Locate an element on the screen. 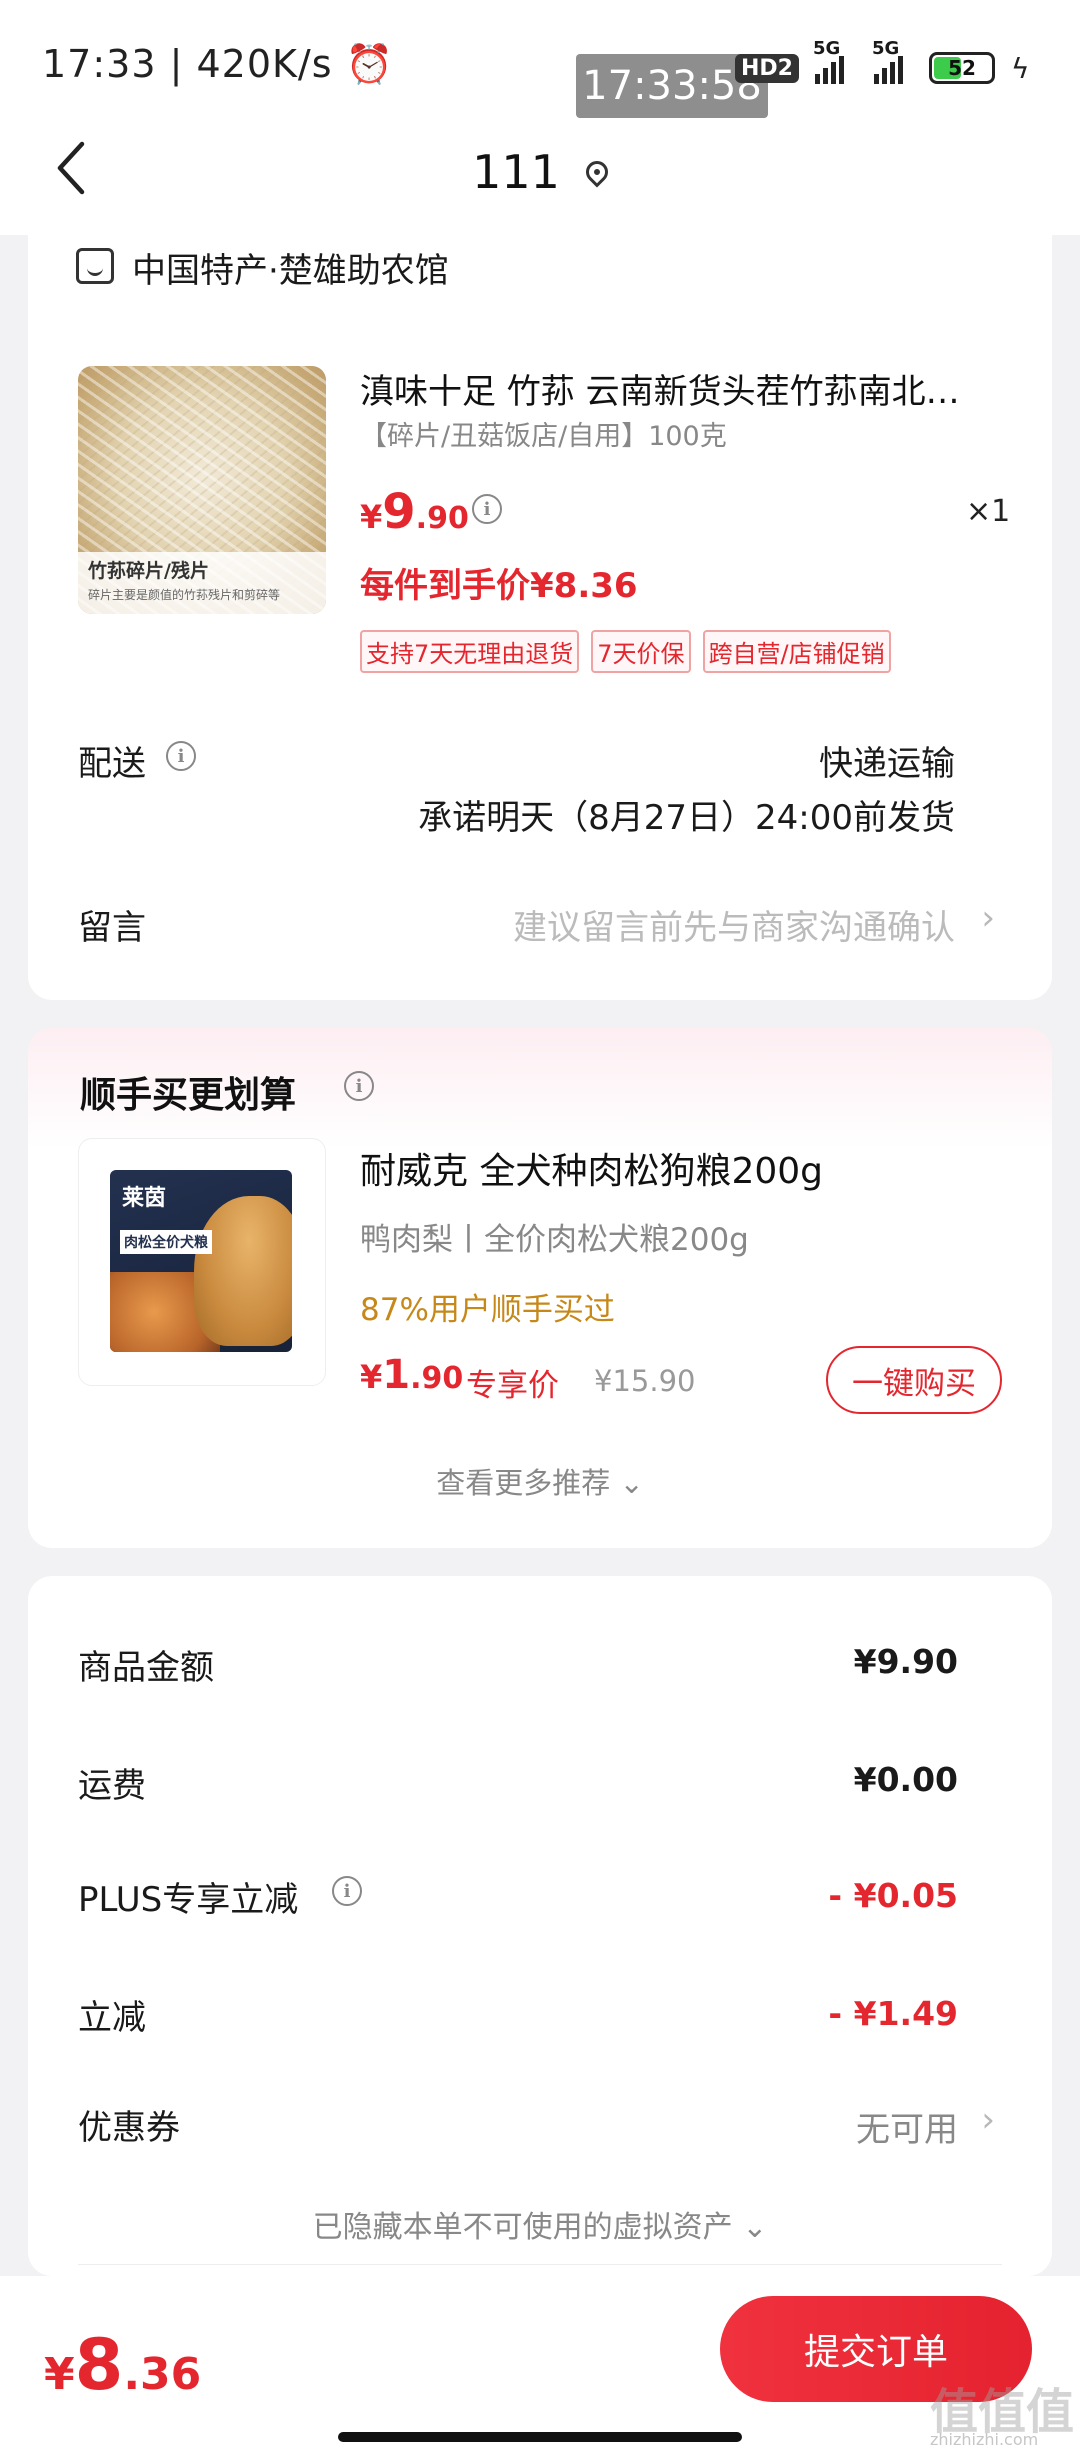  summary-value-plus: - ¥0.05 is located at coordinates (893, 1895).